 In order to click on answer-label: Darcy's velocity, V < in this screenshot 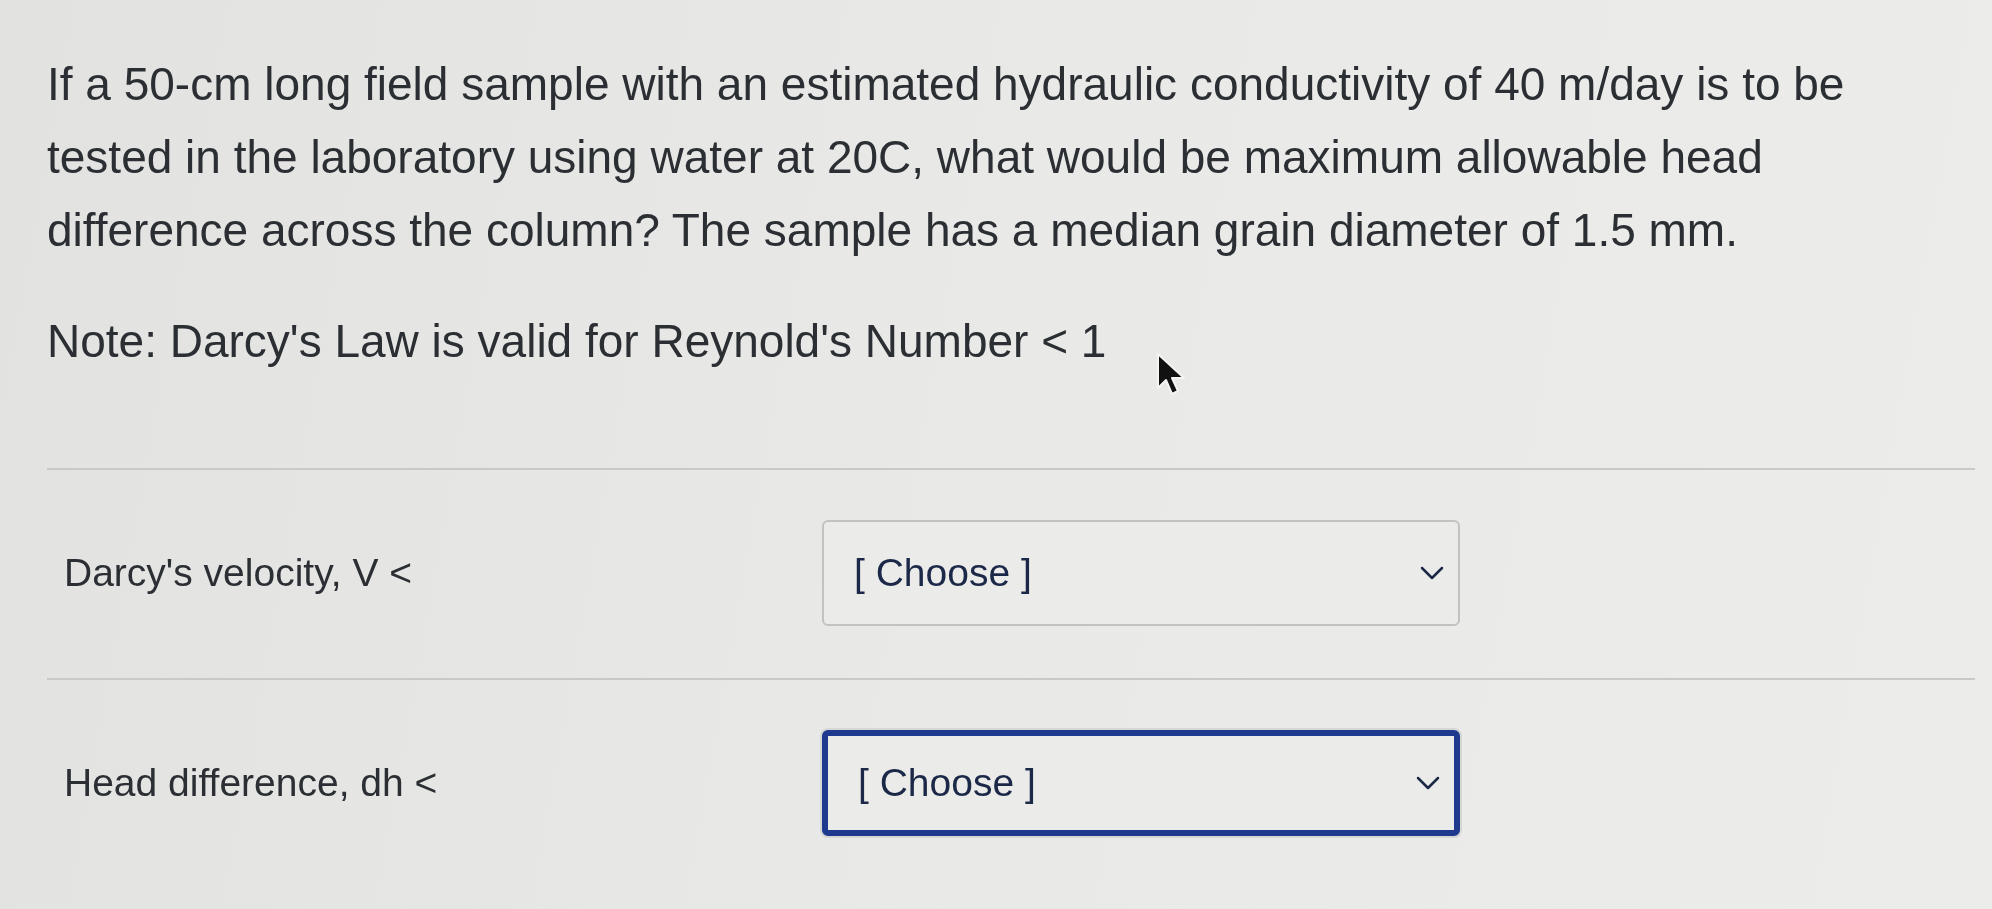, I will do `click(238, 573)`.